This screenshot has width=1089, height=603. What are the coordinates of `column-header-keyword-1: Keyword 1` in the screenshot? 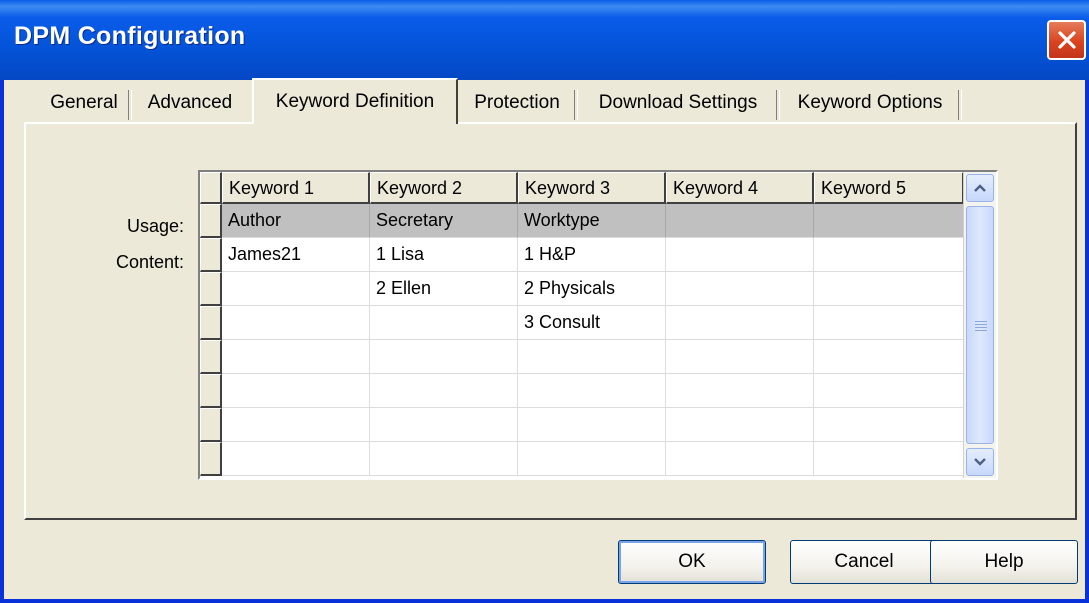 It's located at (296, 188).